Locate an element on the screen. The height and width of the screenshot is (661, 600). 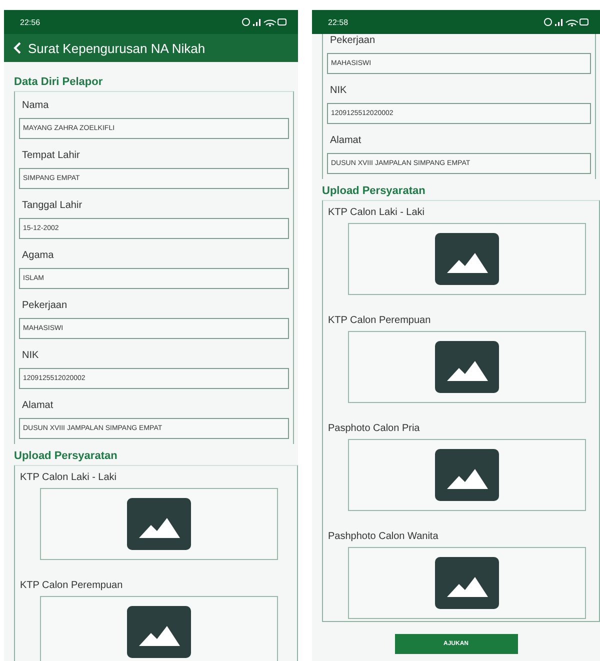
field-label: Agama is located at coordinates (38, 255).